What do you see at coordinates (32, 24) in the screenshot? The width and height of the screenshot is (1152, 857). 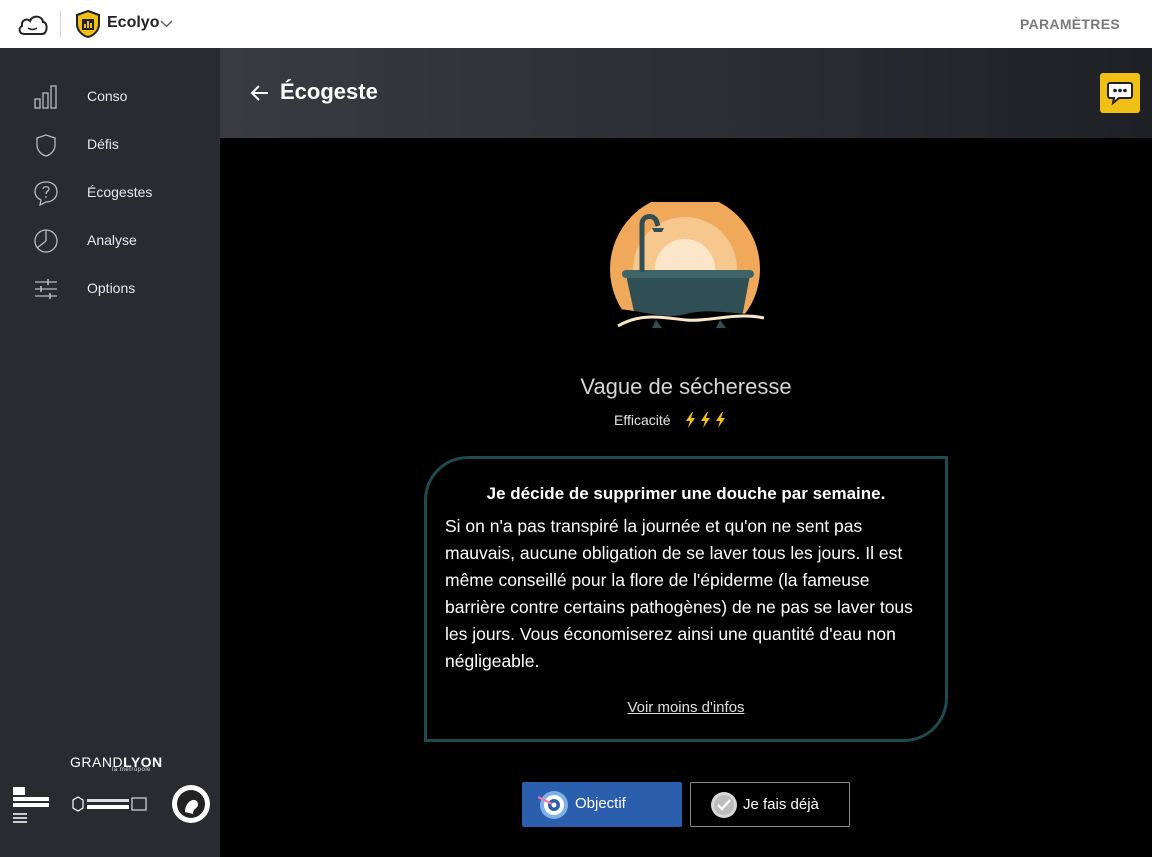 I see `cloud-logo-icon` at bounding box center [32, 24].